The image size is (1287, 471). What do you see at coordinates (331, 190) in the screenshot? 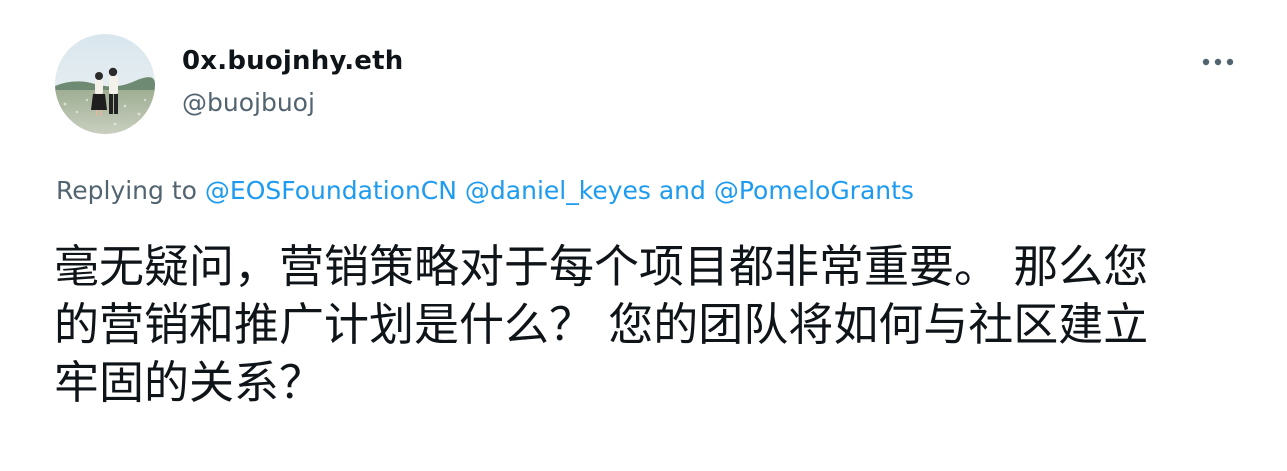
I see `mention-link: @EOSFoundationCN` at bounding box center [331, 190].